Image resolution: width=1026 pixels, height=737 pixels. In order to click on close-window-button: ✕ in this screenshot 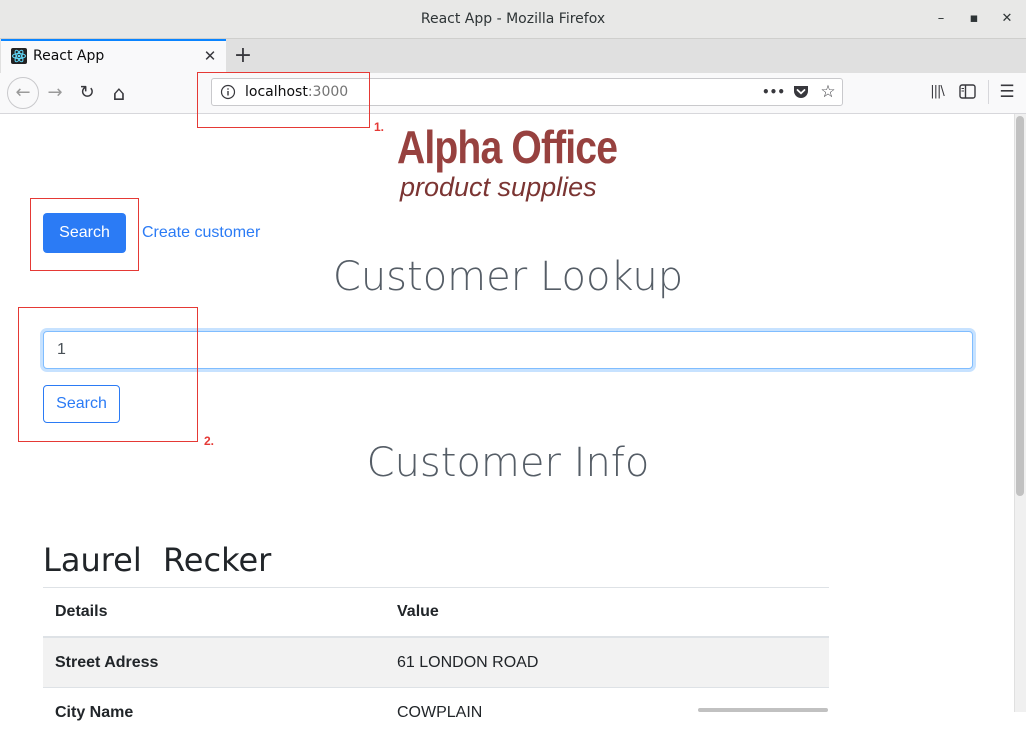, I will do `click(1007, 19)`.